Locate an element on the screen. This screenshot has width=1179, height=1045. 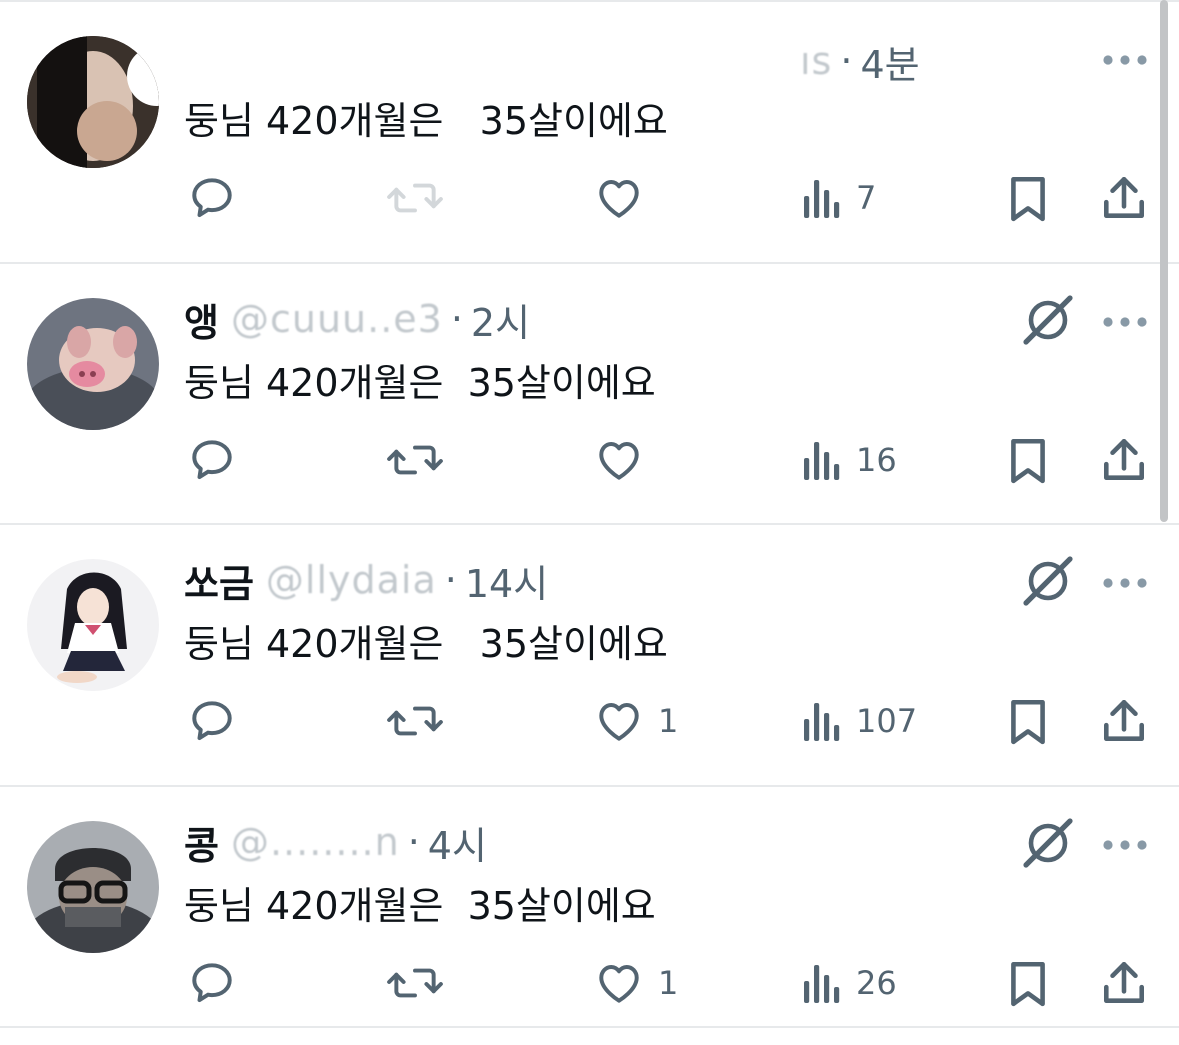
timestamp: 14시 is located at coordinates (506, 580).